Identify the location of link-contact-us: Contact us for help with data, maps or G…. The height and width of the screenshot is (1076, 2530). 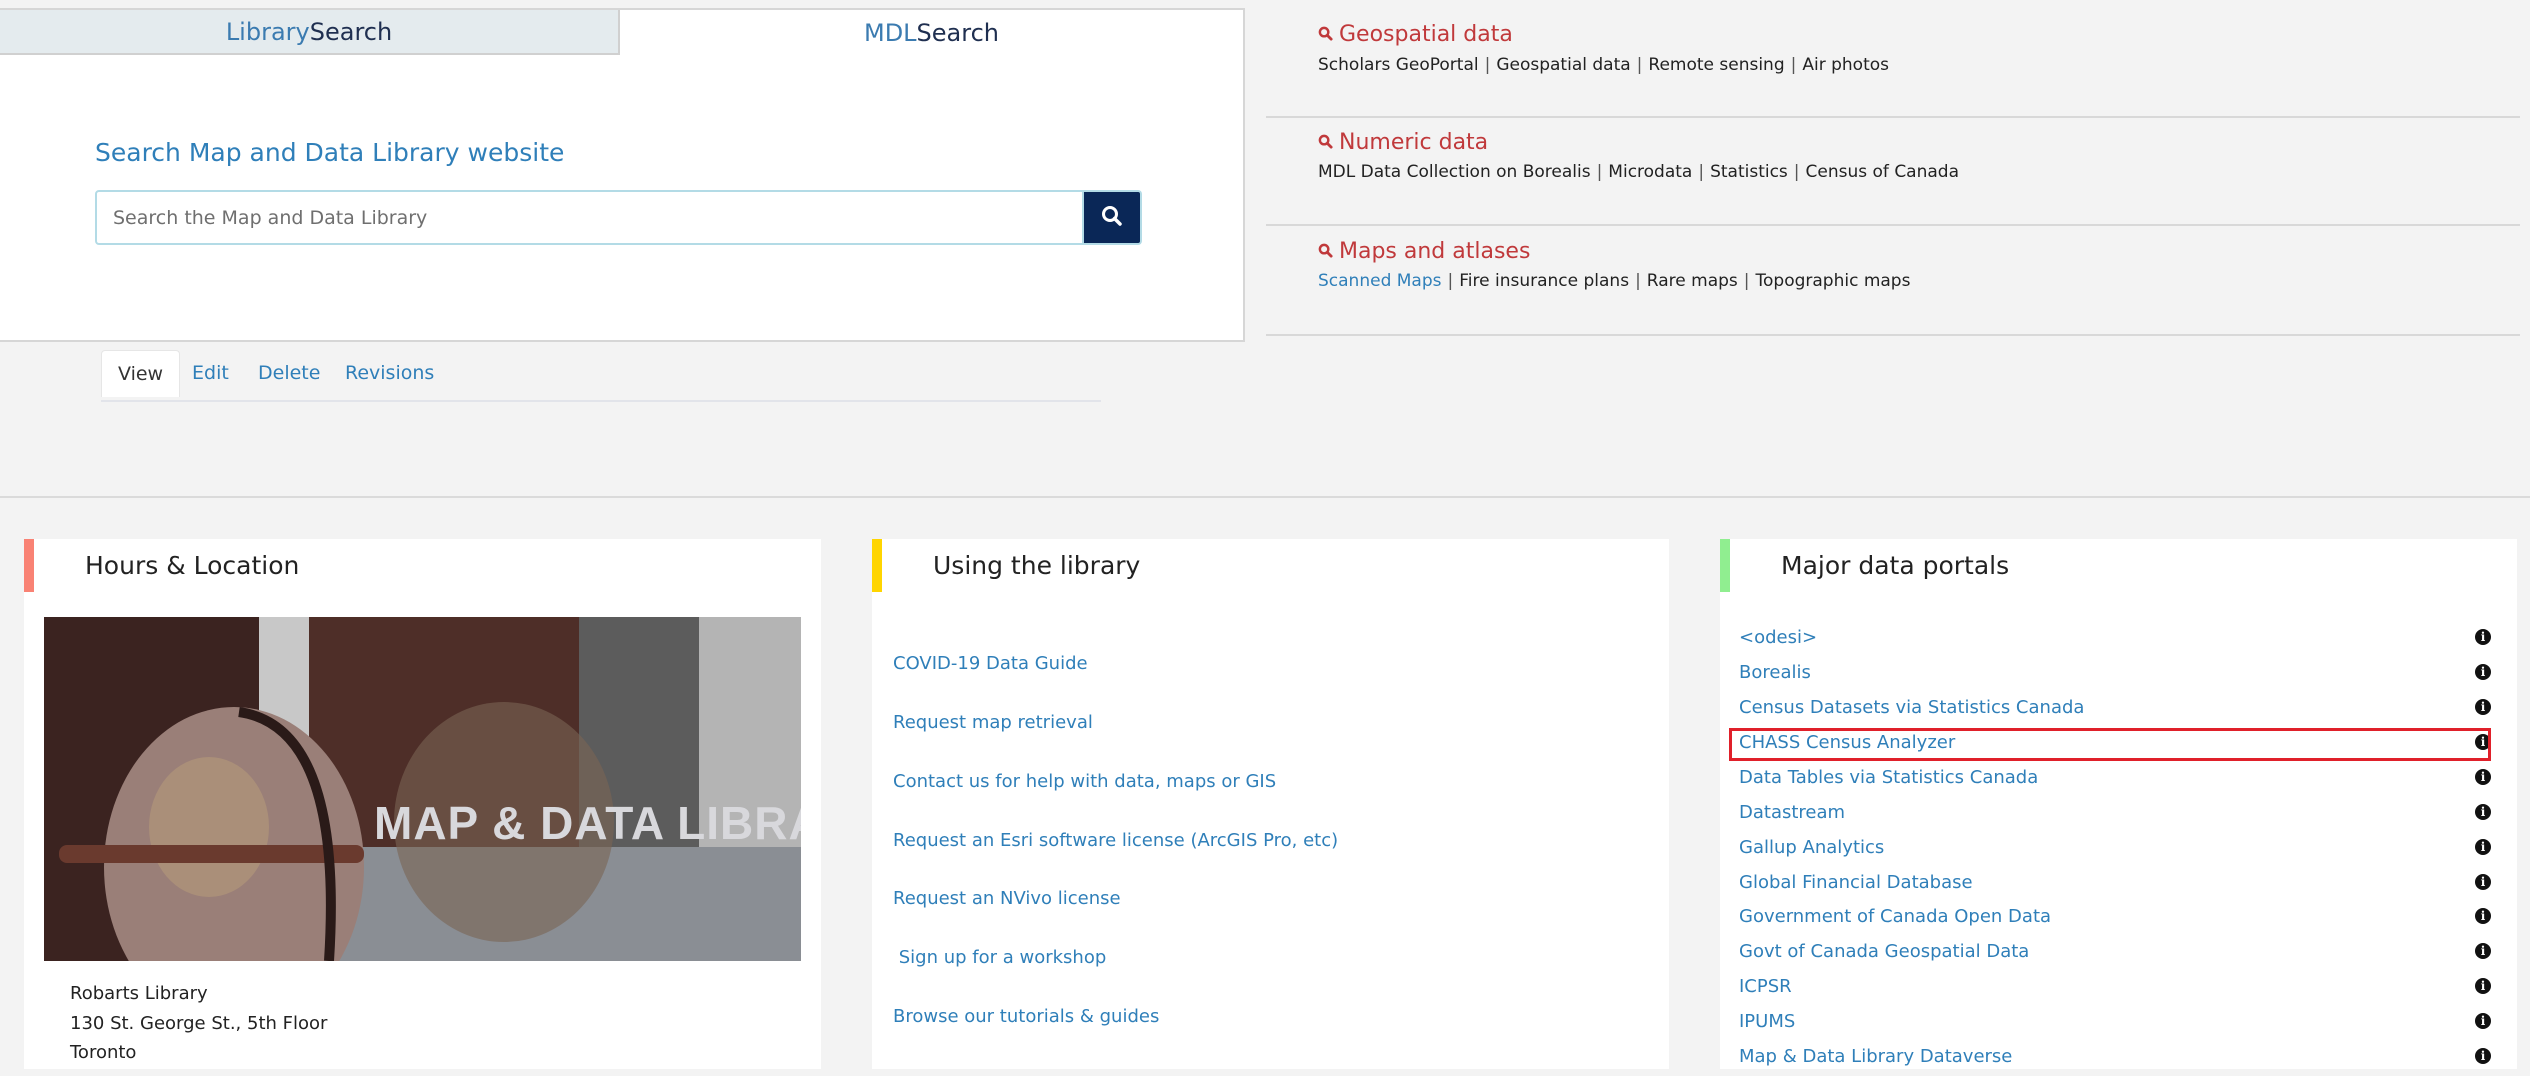
(1084, 781).